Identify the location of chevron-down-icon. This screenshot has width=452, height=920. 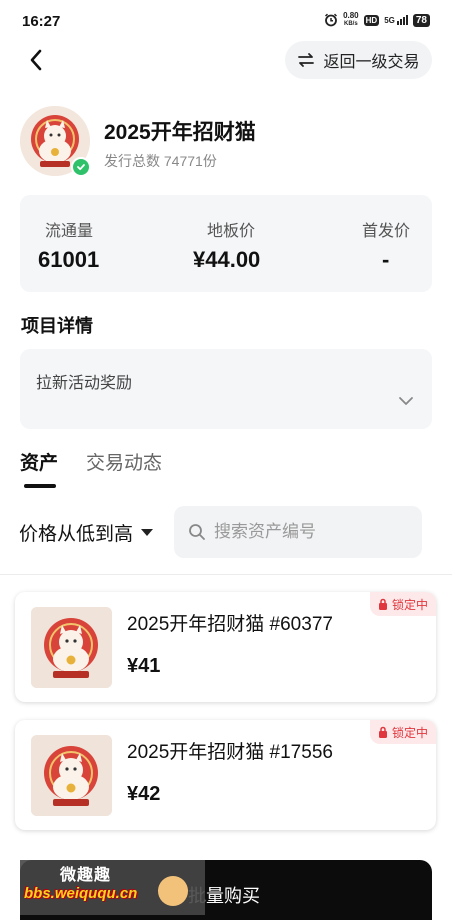
(406, 401).